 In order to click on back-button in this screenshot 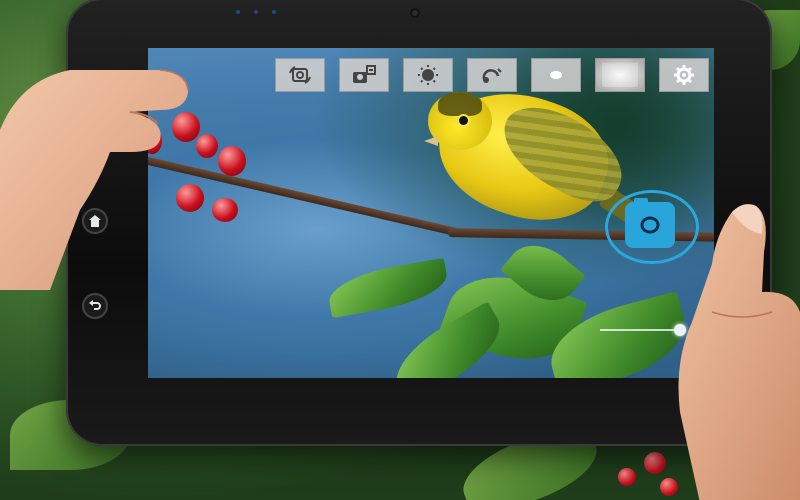, I will do `click(95, 306)`.